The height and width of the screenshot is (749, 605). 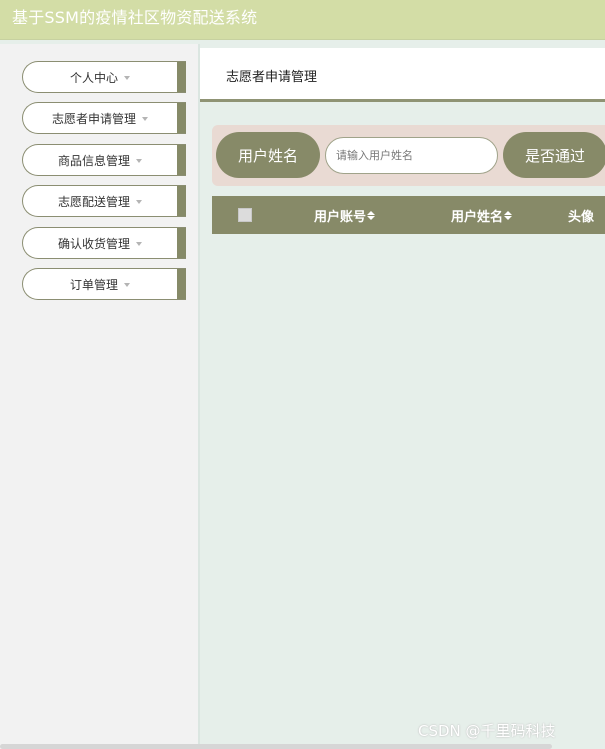 I want to click on search-bar: 用户姓名 是否通过, so click(x=408, y=155).